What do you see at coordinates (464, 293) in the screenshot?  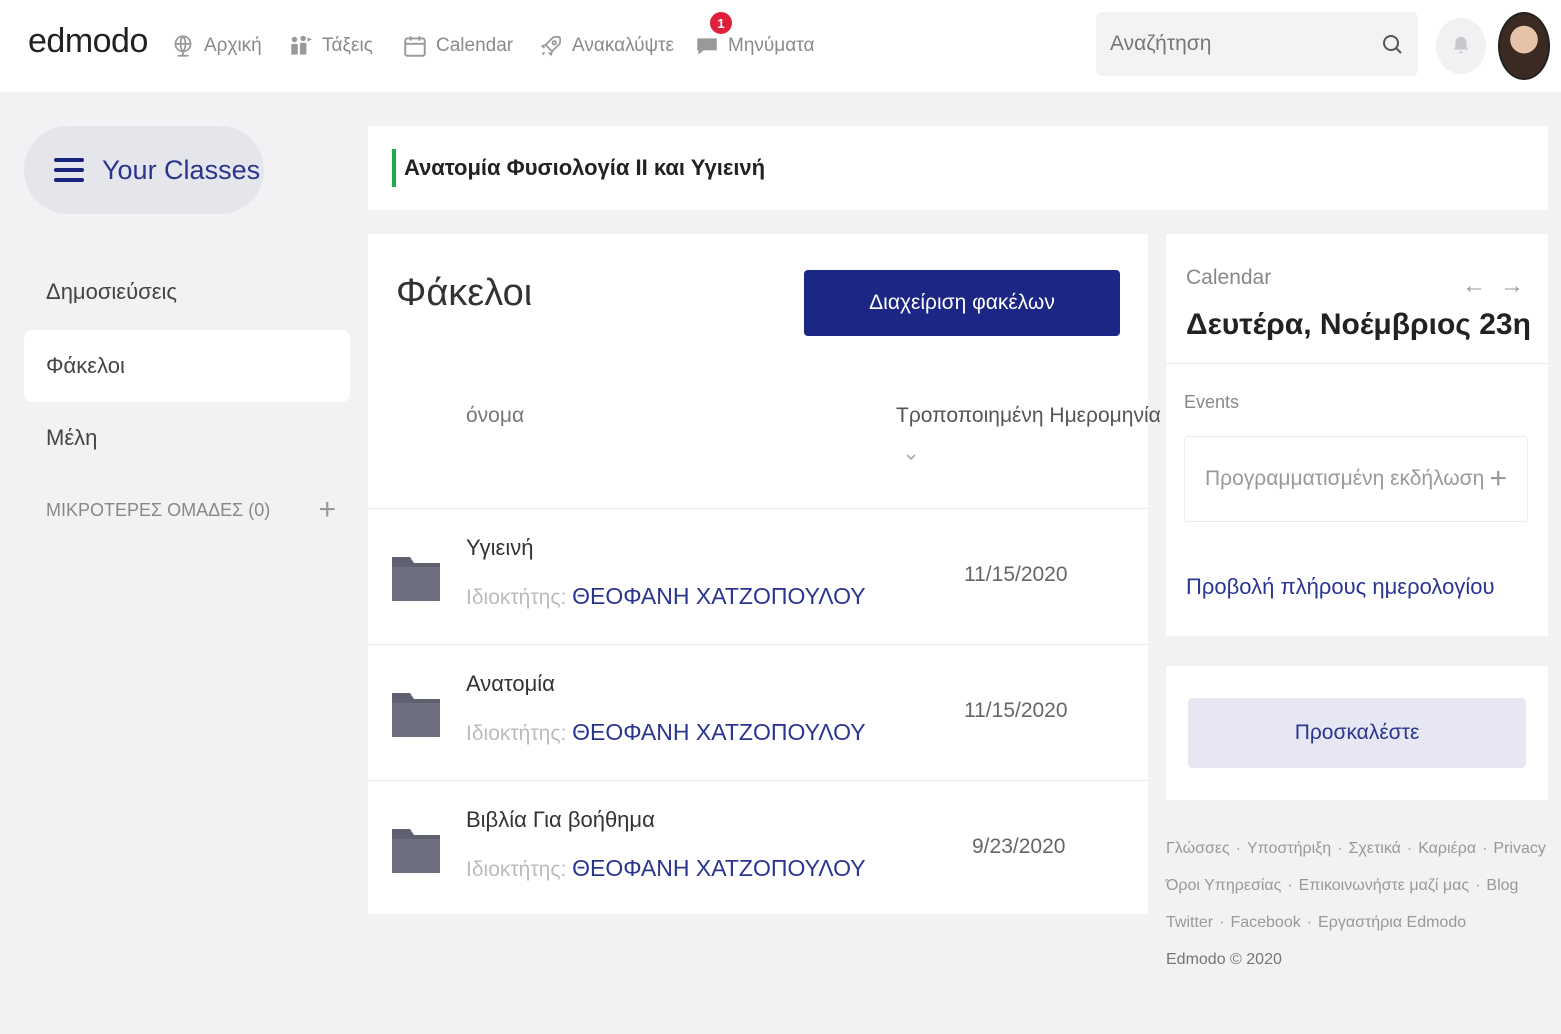 I see `folders-title: Φάκελοι` at bounding box center [464, 293].